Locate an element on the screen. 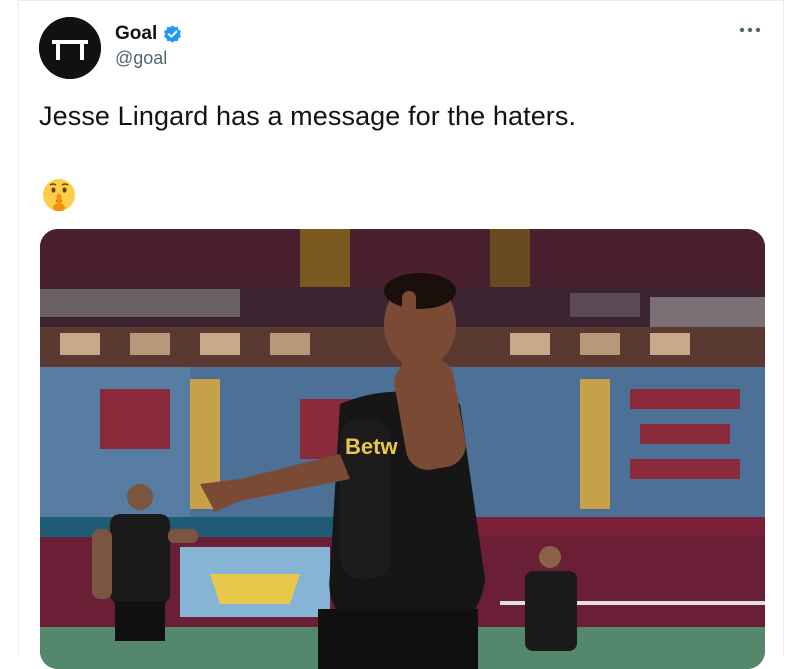 This screenshot has height=669, width=800. shushing-face-emoji-icon is located at coordinates (59, 195).